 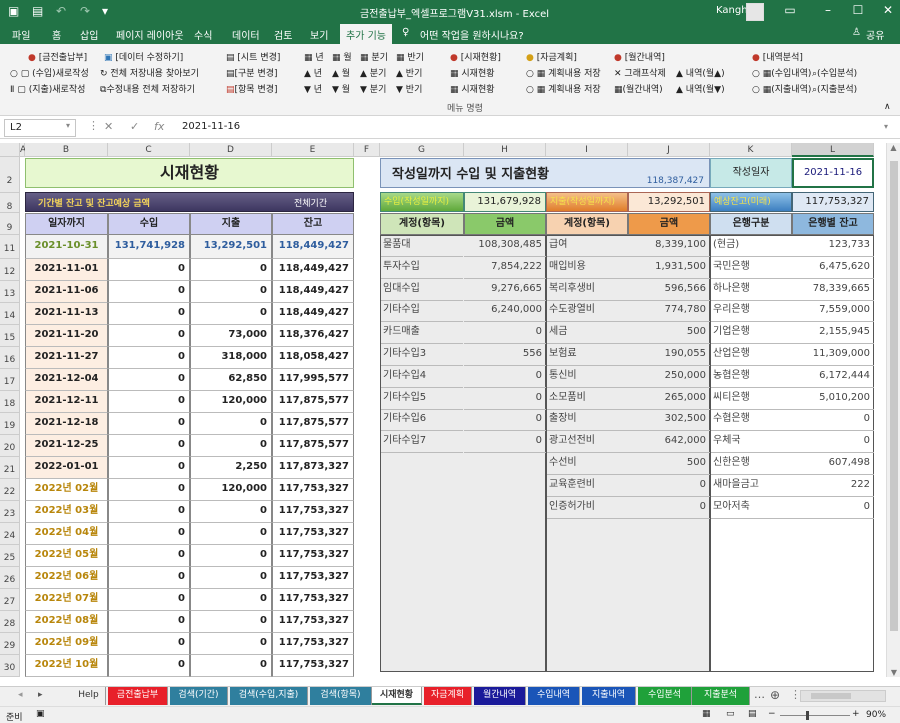 I want to click on expense-account-cell: 통신비, so click(x=587, y=377).